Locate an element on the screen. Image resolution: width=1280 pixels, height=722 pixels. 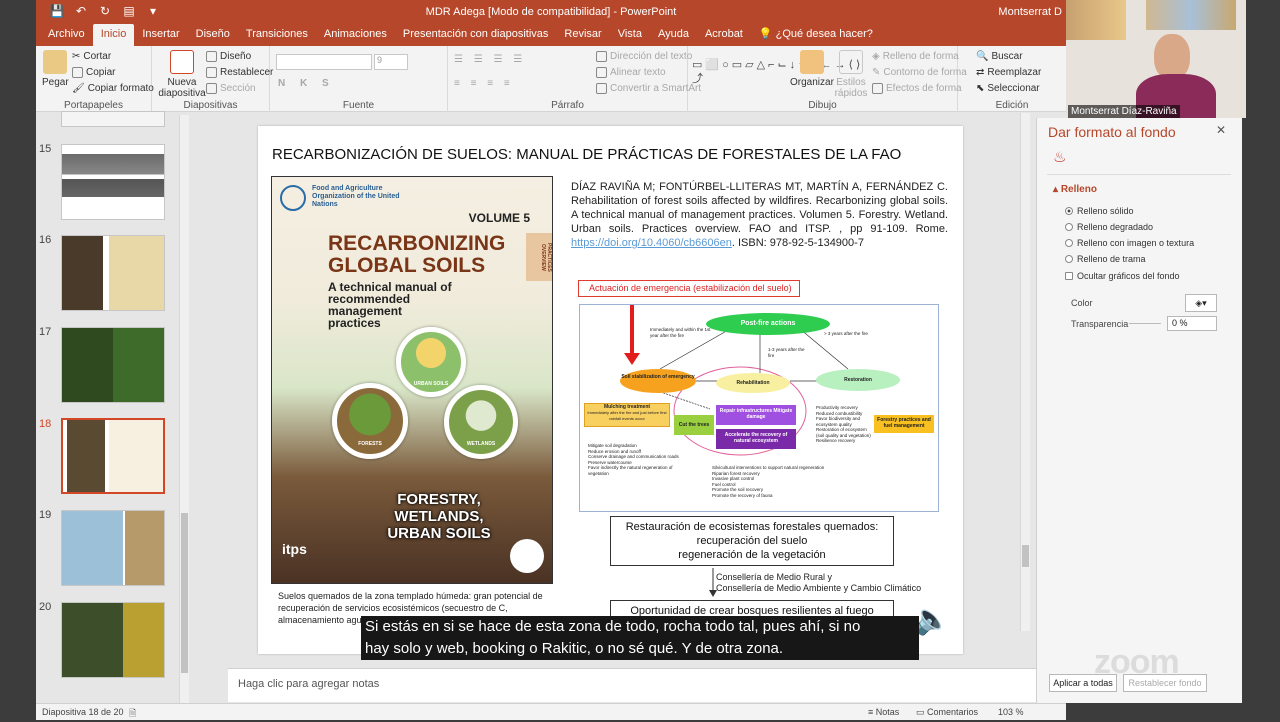
pattern-fill-radio: Relleno de trama is located at coordinates (1105, 259).